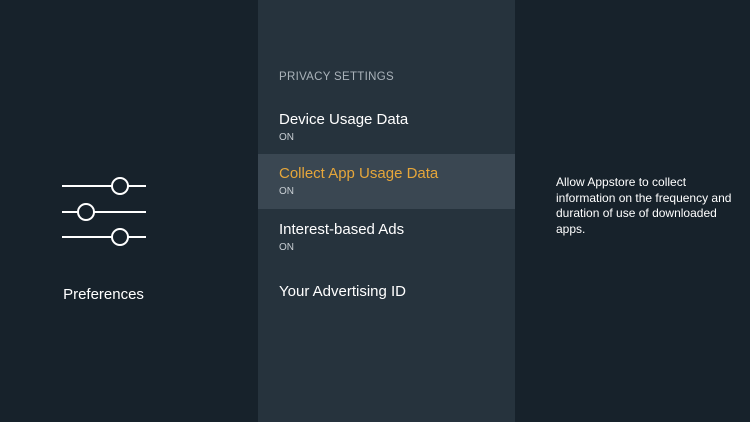 Image resolution: width=750 pixels, height=422 pixels. I want to click on setting-collect-app-usage-data: Collect App Usage Data ON, so click(386, 181).